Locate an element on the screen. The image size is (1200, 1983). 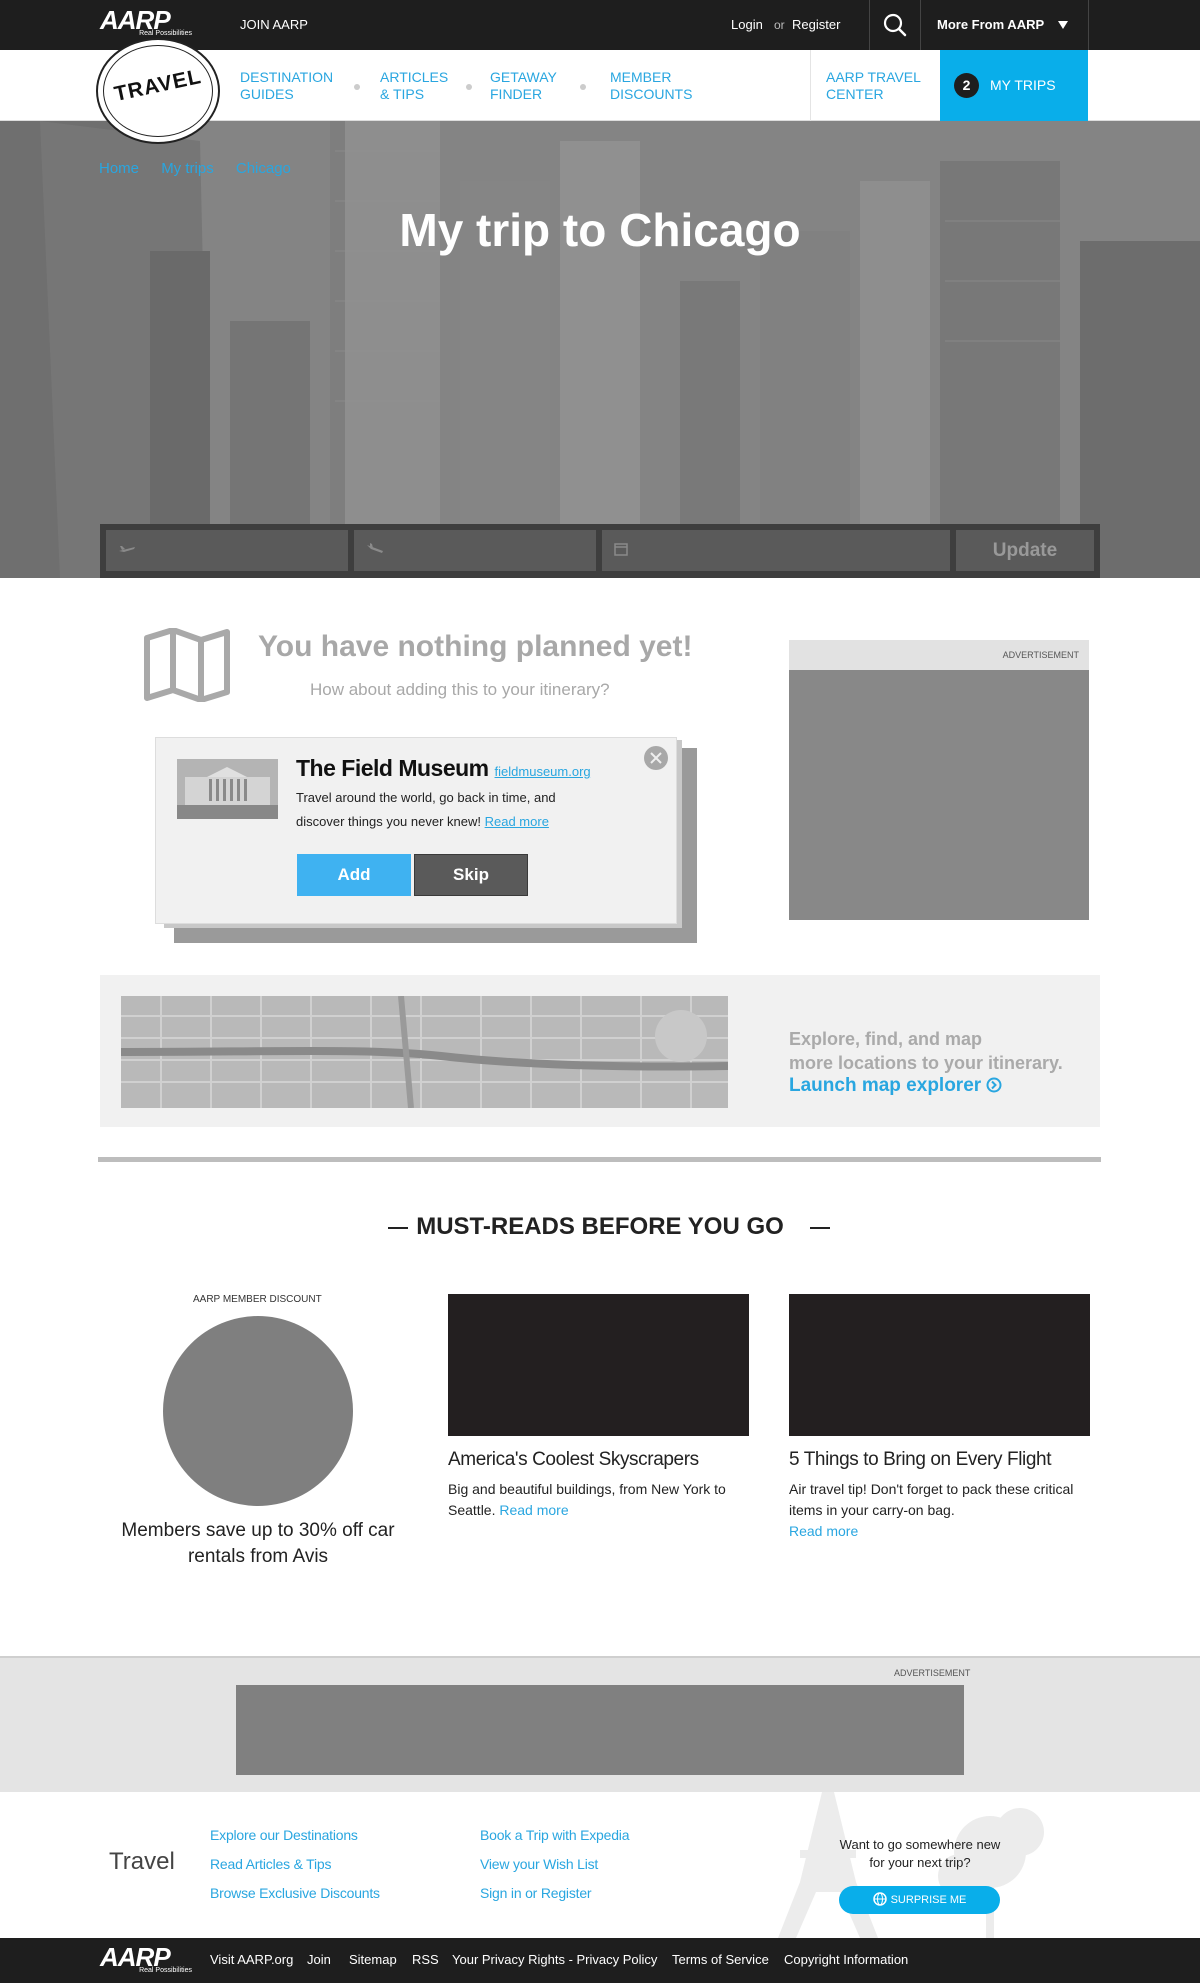
nav-label: & TIPS is located at coordinates (402, 94).